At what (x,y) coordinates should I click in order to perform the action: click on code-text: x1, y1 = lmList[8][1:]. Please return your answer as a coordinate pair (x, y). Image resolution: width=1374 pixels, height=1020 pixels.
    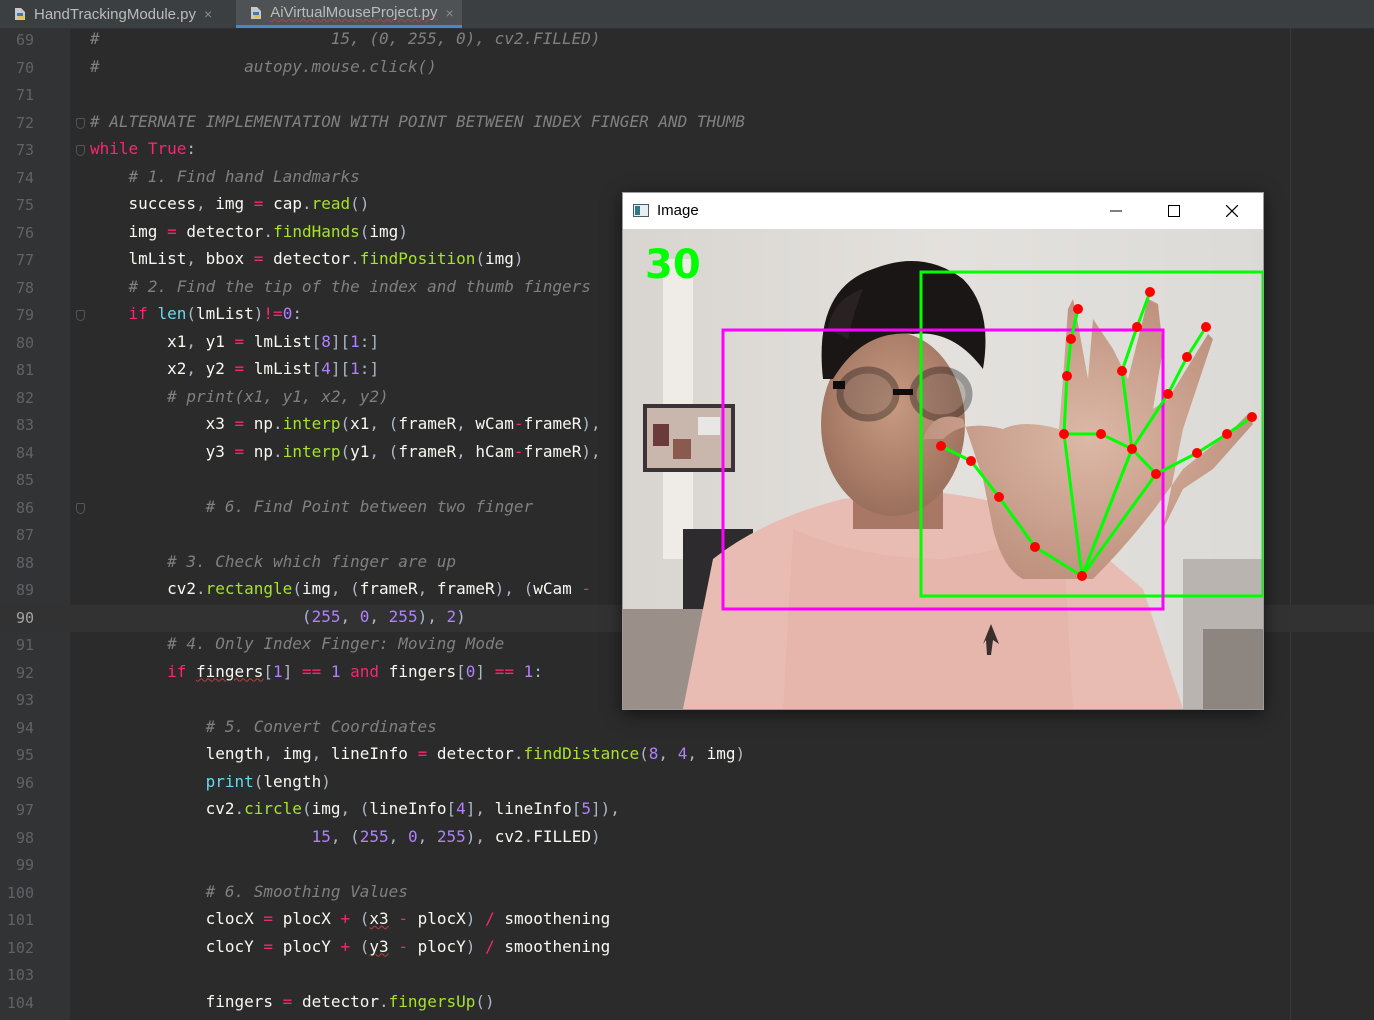
    Looking at the image, I should click on (273, 341).